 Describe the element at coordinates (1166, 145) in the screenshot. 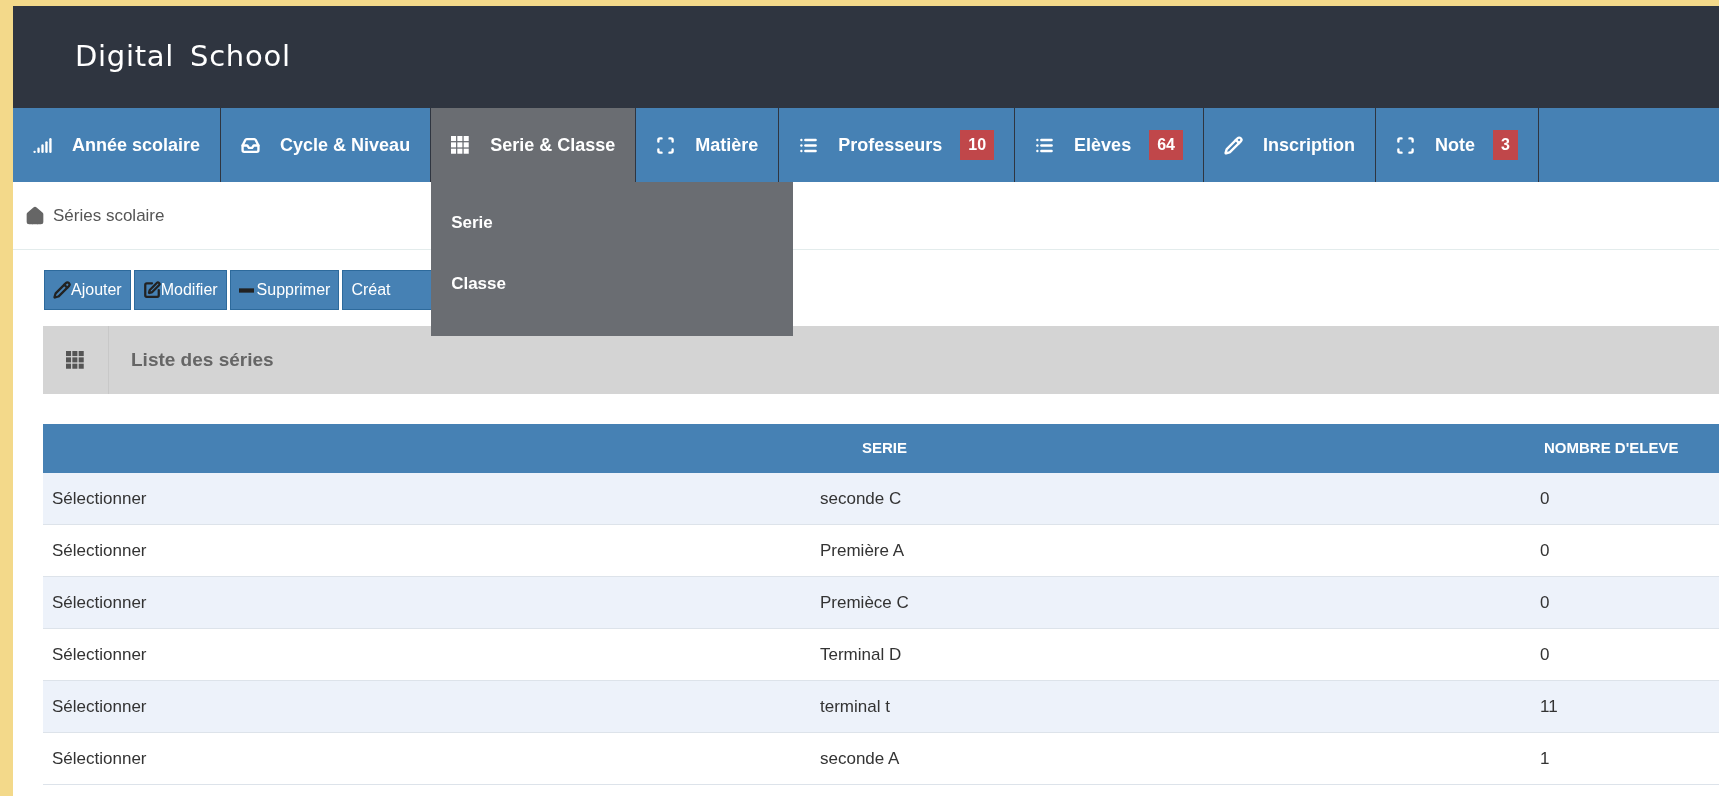

I see `count-badge: 64` at that location.